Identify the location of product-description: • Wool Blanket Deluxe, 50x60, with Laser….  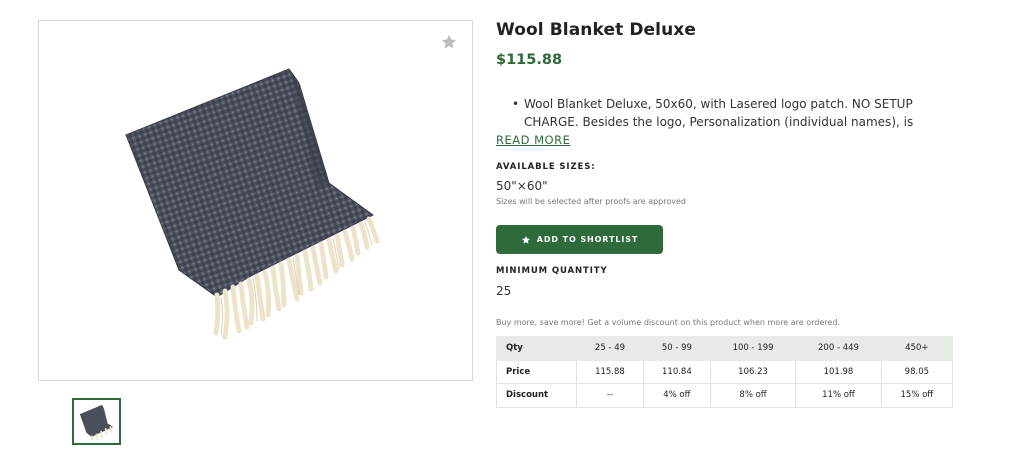
(732, 113).